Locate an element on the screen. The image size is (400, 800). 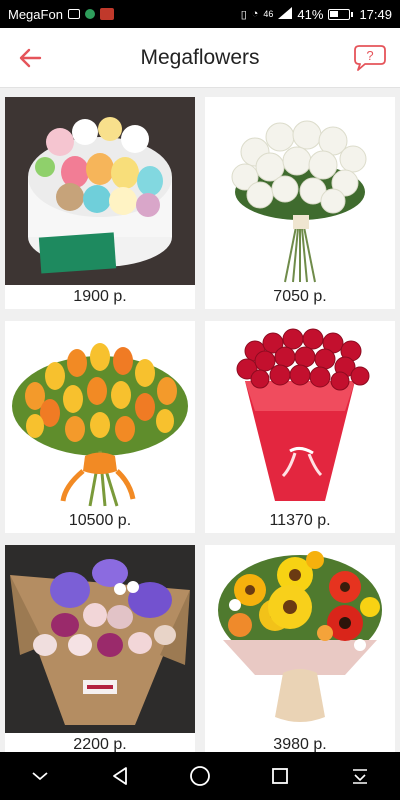
screenshot-icon is located at coordinates (73, 14).